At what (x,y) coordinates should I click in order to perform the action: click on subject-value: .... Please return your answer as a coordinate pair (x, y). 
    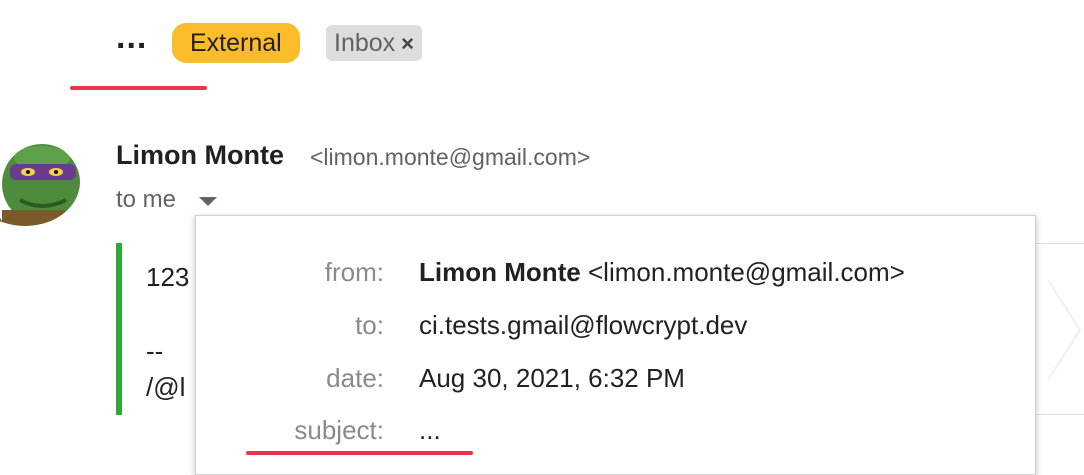
    Looking at the image, I should click on (430, 430).